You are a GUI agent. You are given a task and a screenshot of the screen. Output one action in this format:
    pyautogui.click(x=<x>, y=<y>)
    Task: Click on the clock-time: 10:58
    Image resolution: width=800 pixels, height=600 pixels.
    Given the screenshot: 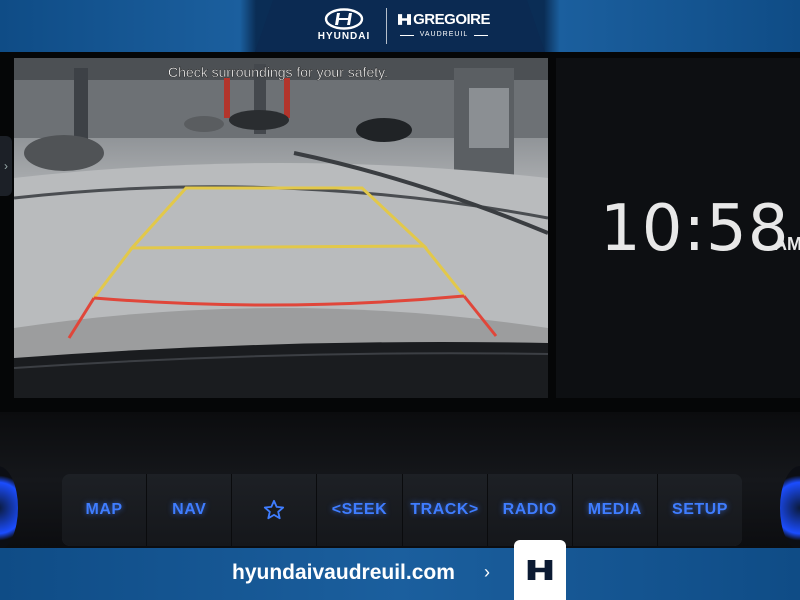 What is the action you would take?
    pyautogui.click(x=695, y=229)
    